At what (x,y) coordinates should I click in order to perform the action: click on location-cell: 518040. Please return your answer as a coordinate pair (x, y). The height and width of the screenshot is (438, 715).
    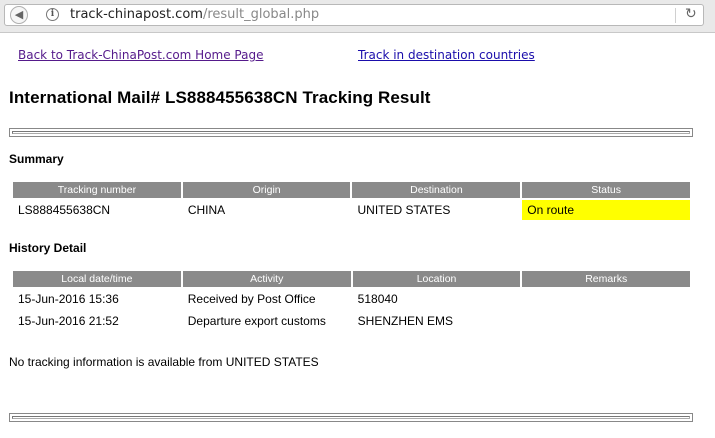
    Looking at the image, I should click on (377, 299).